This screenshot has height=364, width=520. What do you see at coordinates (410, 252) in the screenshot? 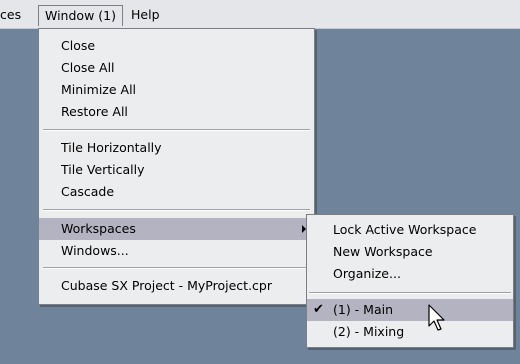
I see `menu-item-new-workspace: New Workspace` at bounding box center [410, 252].